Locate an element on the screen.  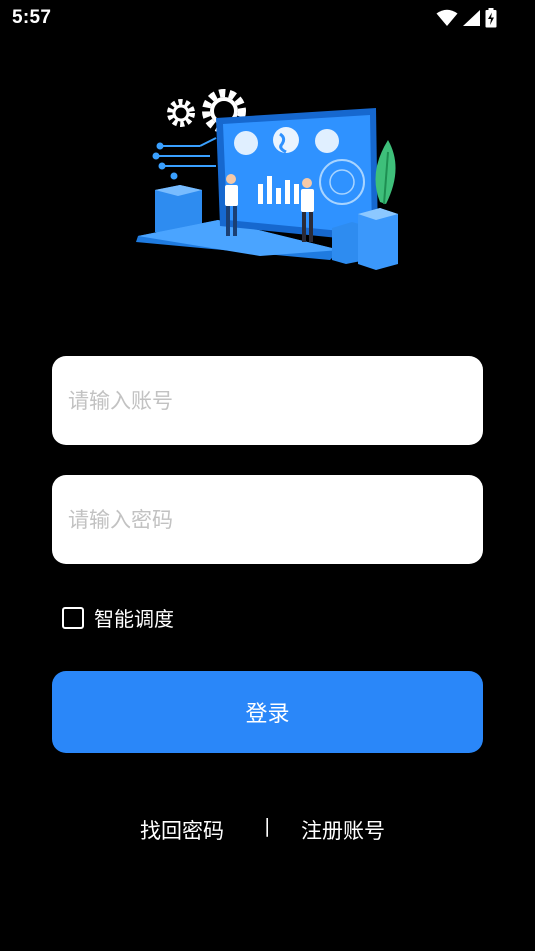
password-field is located at coordinates (267, 519).